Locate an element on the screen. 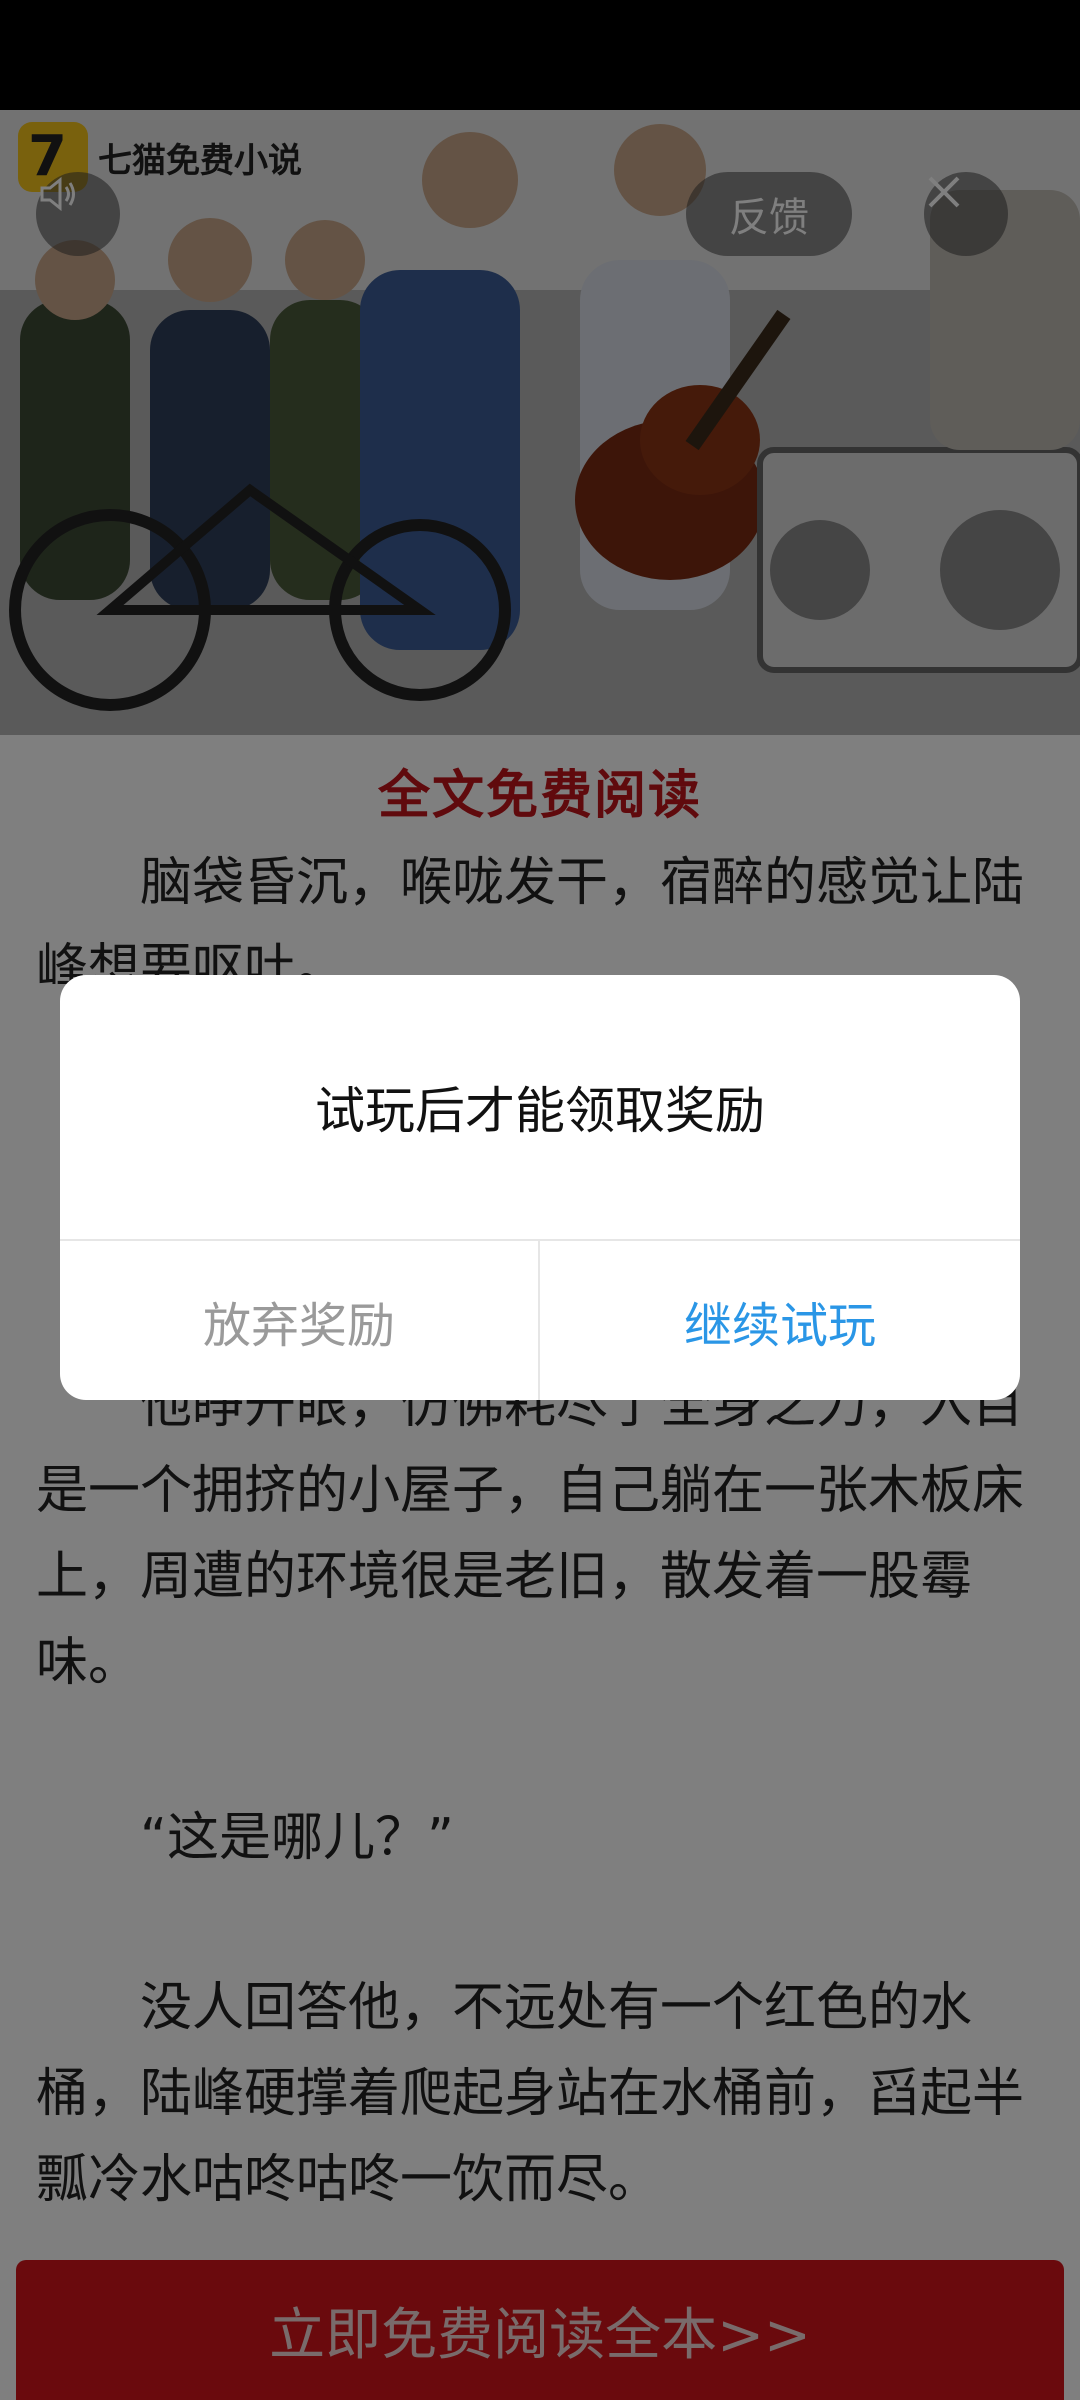 Image resolution: width=1080 pixels, height=2400 pixels. status-bar is located at coordinates (540, 55).